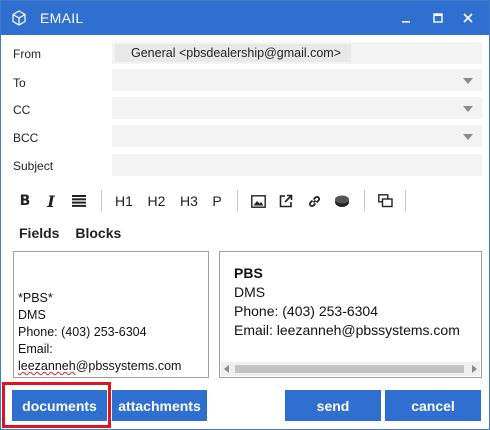 The image size is (490, 430). I want to click on image-icon, so click(258, 201).